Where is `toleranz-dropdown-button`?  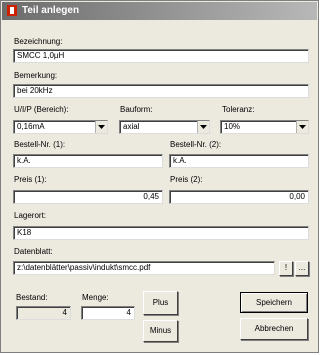 toleranz-dropdown-button is located at coordinates (302, 127).